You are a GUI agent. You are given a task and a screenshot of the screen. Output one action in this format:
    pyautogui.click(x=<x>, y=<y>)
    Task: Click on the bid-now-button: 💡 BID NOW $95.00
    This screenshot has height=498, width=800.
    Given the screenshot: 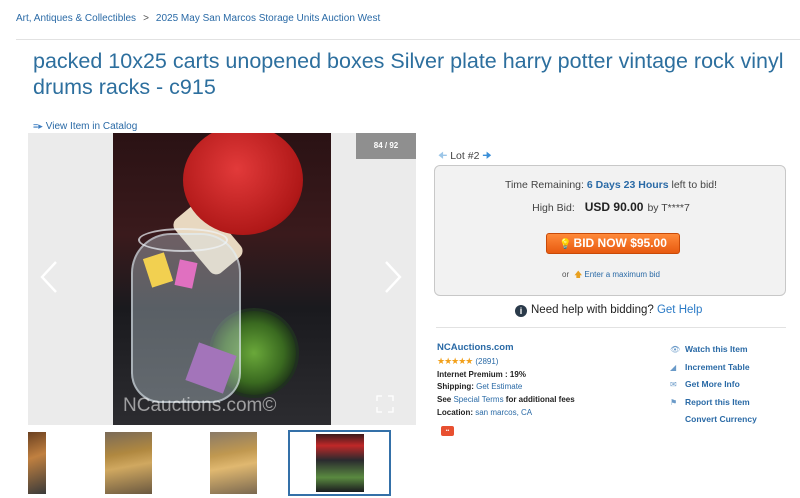 What is the action you would take?
    pyautogui.click(x=613, y=243)
    